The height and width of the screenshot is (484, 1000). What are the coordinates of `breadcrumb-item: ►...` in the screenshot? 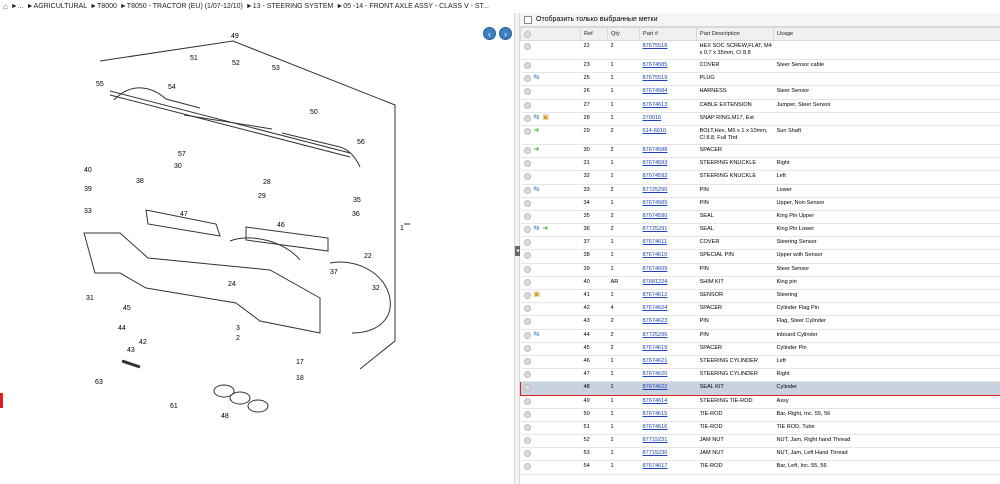 It's located at (17, 6).